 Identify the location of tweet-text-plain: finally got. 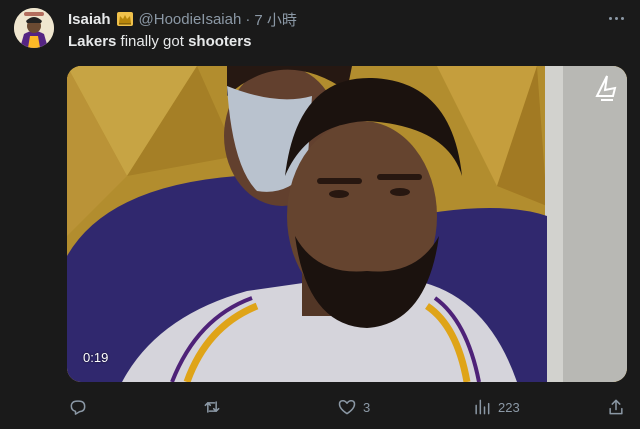
(152, 41).